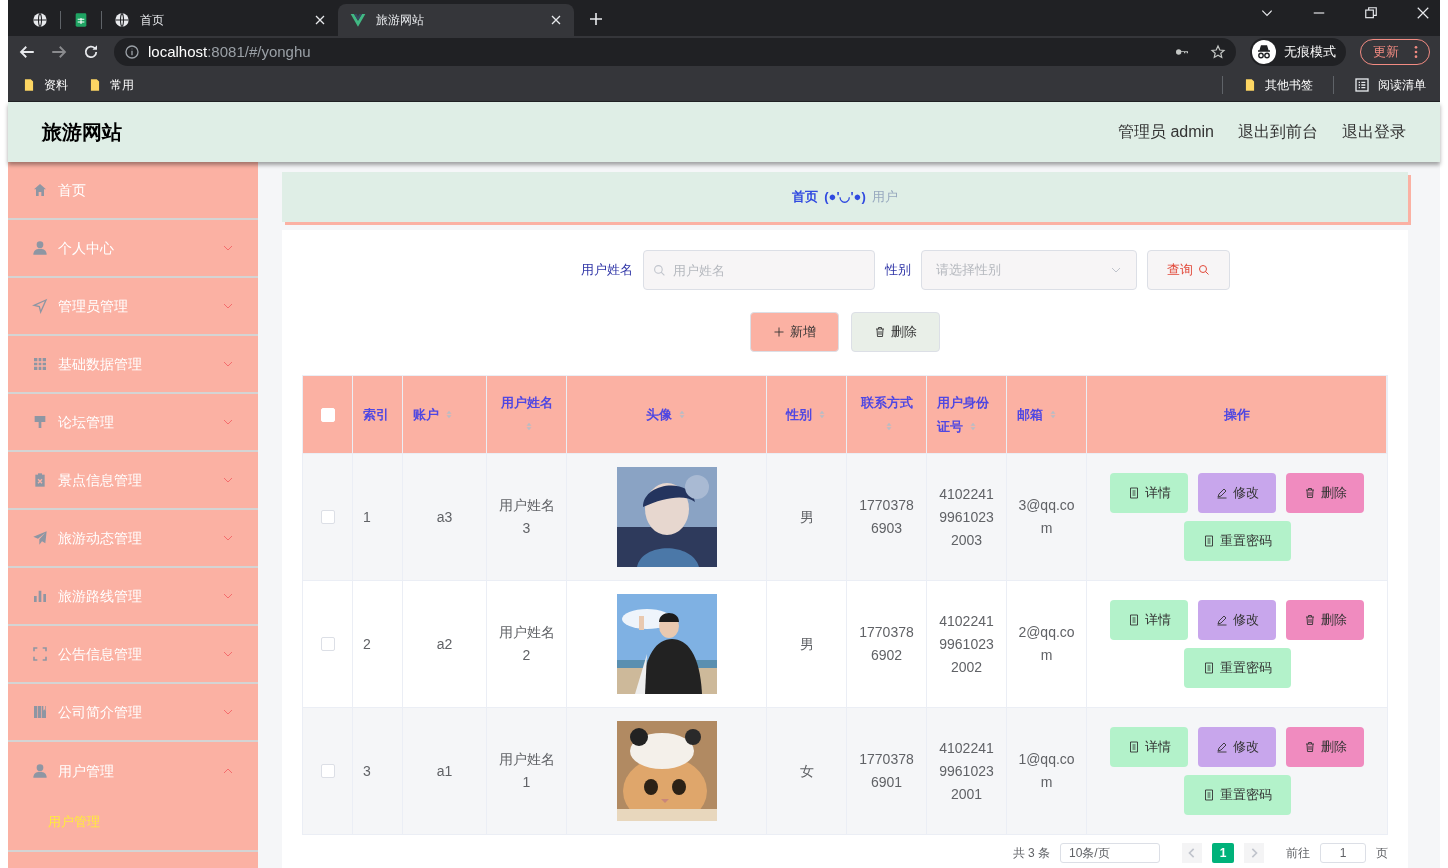  Describe the element at coordinates (91, 52) in the screenshot. I see `reload-icon` at that location.